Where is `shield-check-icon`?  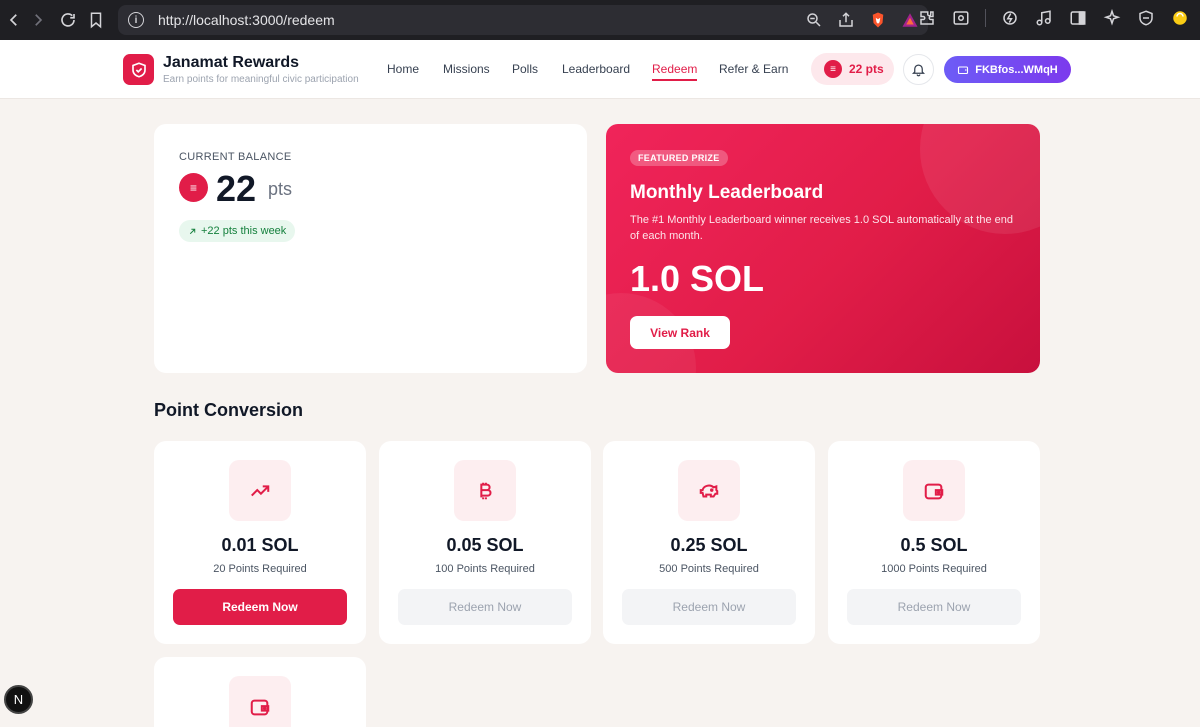
shield-check-icon is located at coordinates (138, 69).